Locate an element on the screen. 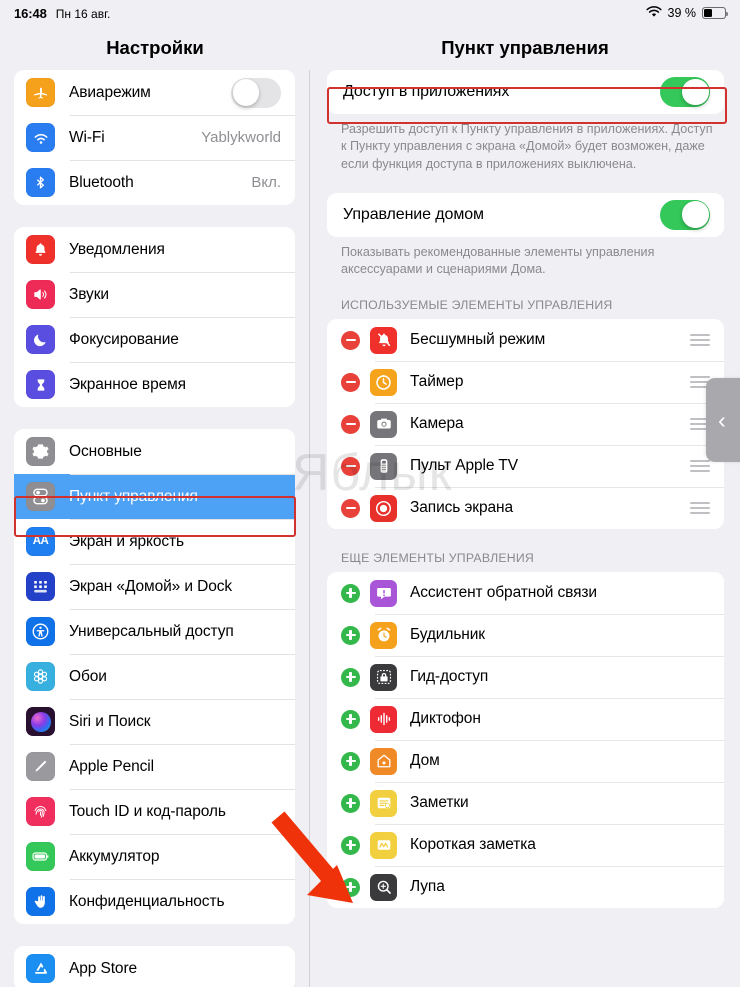 The width and height of the screenshot is (740, 987). sidebar-item-label: Пункт управления is located at coordinates (133, 496).